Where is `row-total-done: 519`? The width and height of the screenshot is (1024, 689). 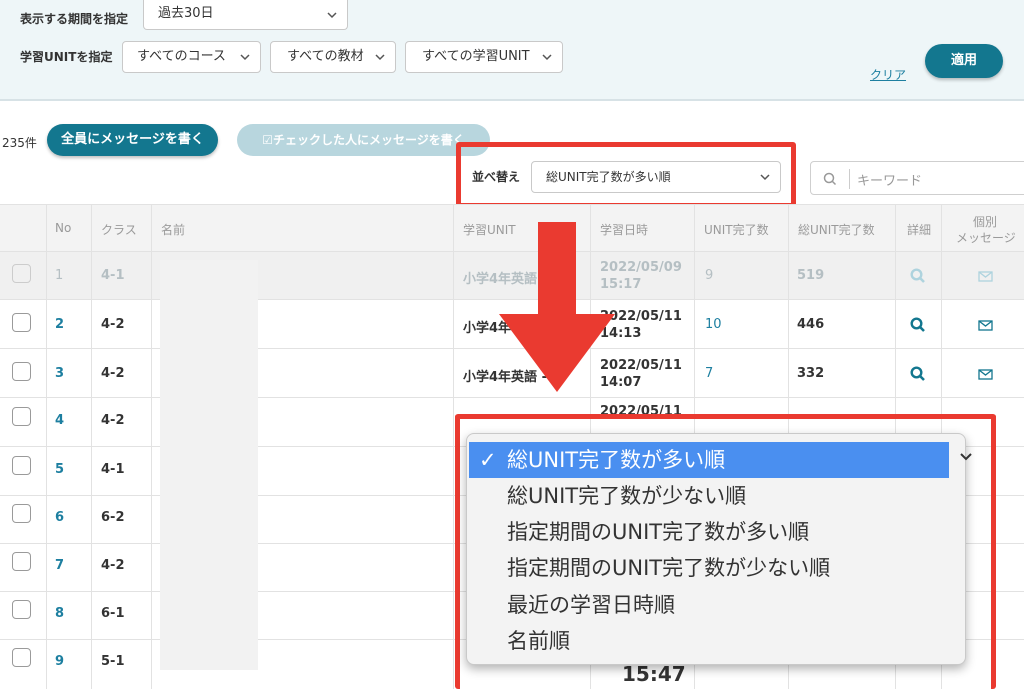
row-total-done: 519 is located at coordinates (811, 275).